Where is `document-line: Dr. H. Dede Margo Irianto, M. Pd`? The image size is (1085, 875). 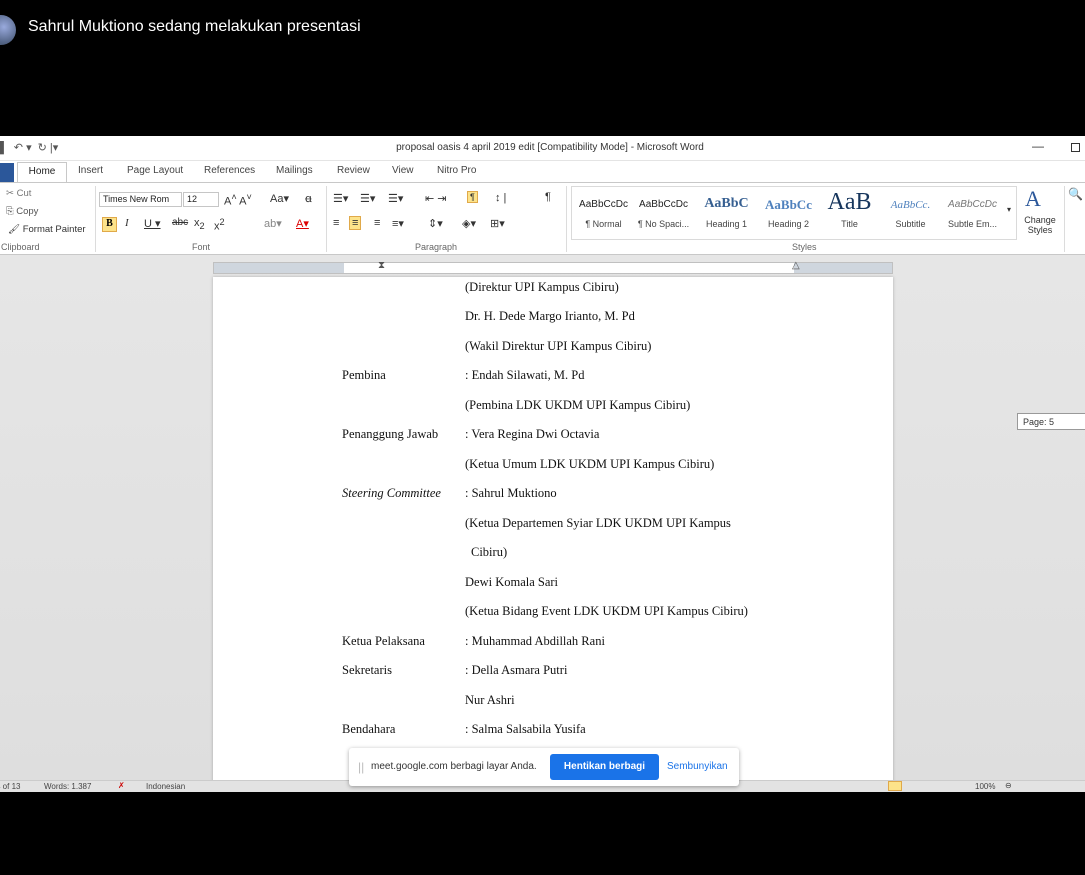 document-line: Dr. H. Dede Margo Irianto, M. Pd is located at coordinates (550, 316).